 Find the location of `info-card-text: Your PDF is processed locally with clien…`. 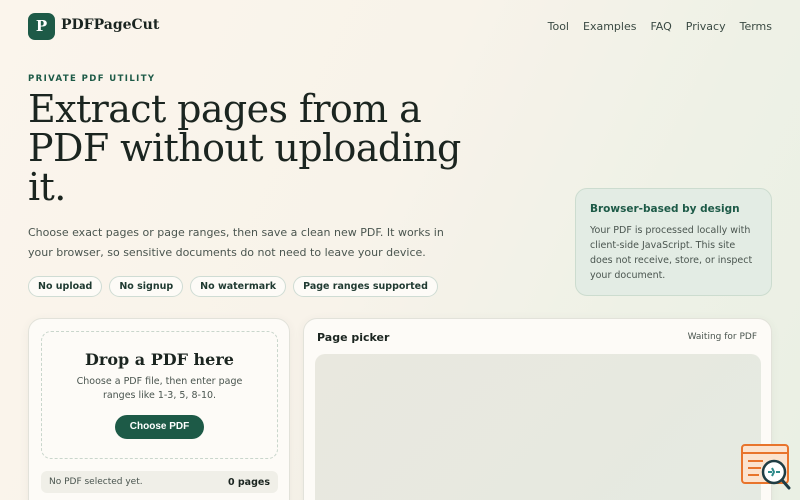

info-card-text: Your PDF is processed locally with clien… is located at coordinates (671, 253).